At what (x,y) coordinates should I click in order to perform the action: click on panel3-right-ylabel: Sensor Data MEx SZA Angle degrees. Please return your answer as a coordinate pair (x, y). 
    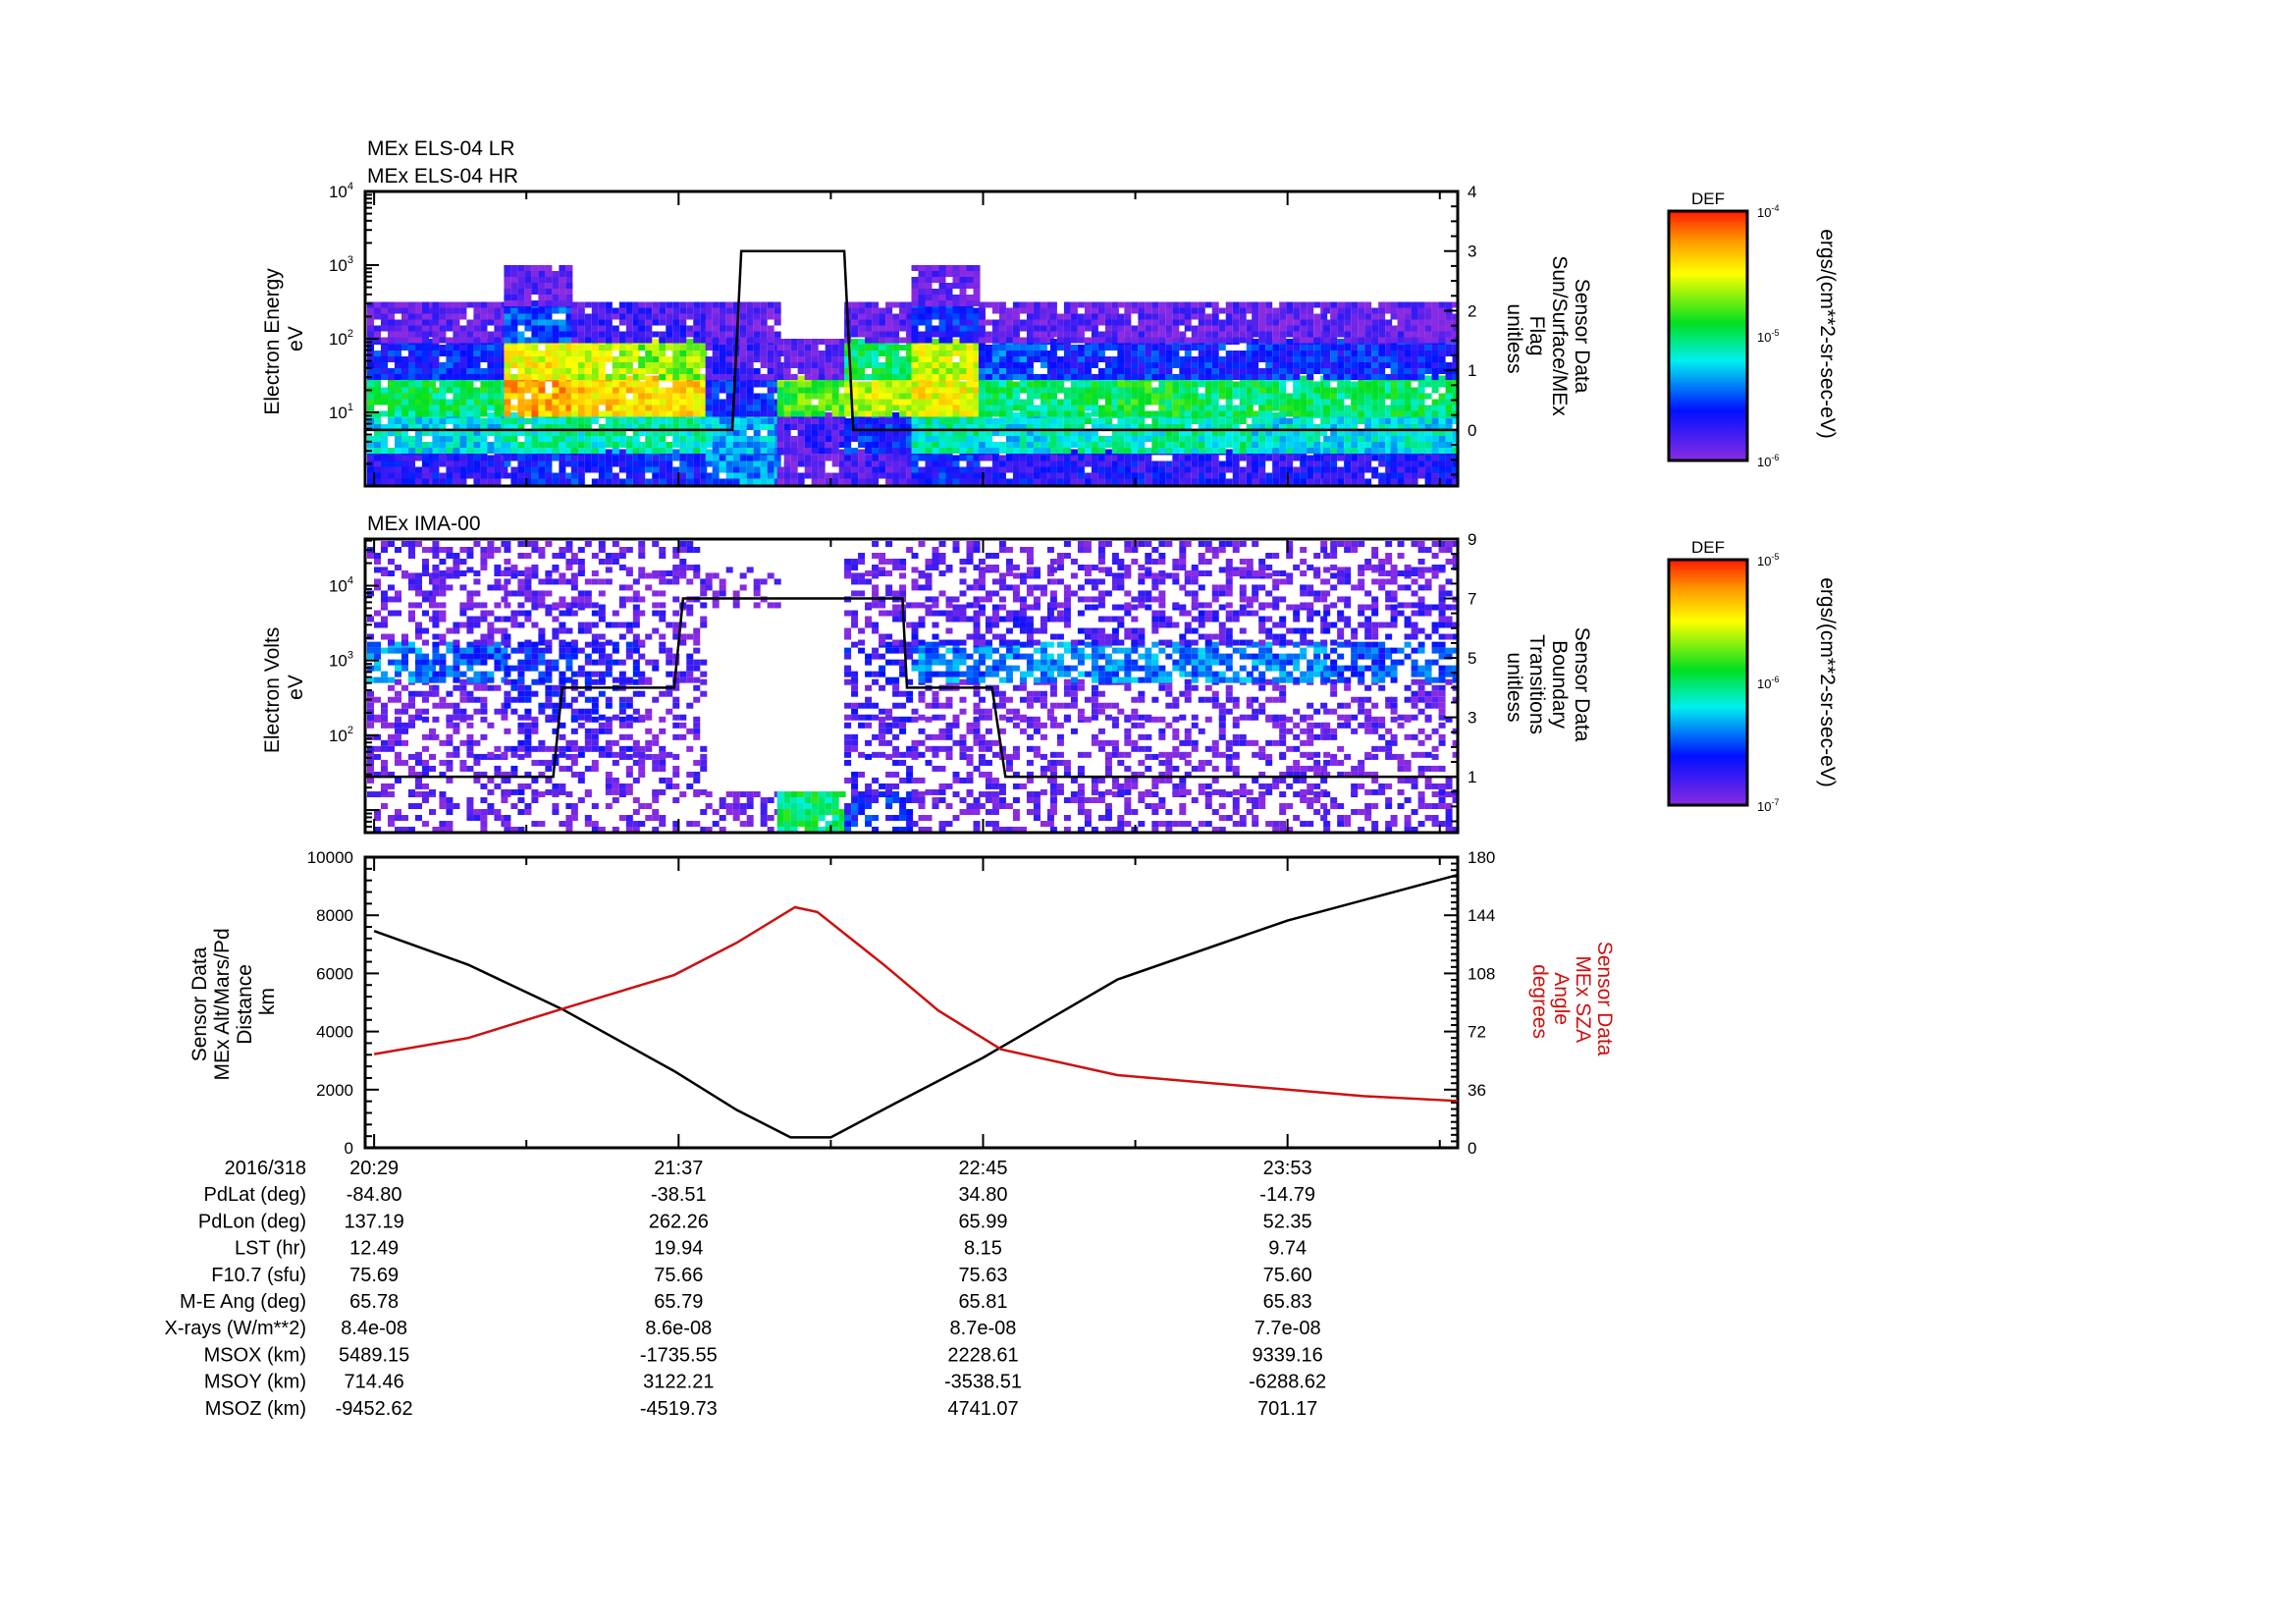
    Looking at the image, I should click on (1572, 1002).